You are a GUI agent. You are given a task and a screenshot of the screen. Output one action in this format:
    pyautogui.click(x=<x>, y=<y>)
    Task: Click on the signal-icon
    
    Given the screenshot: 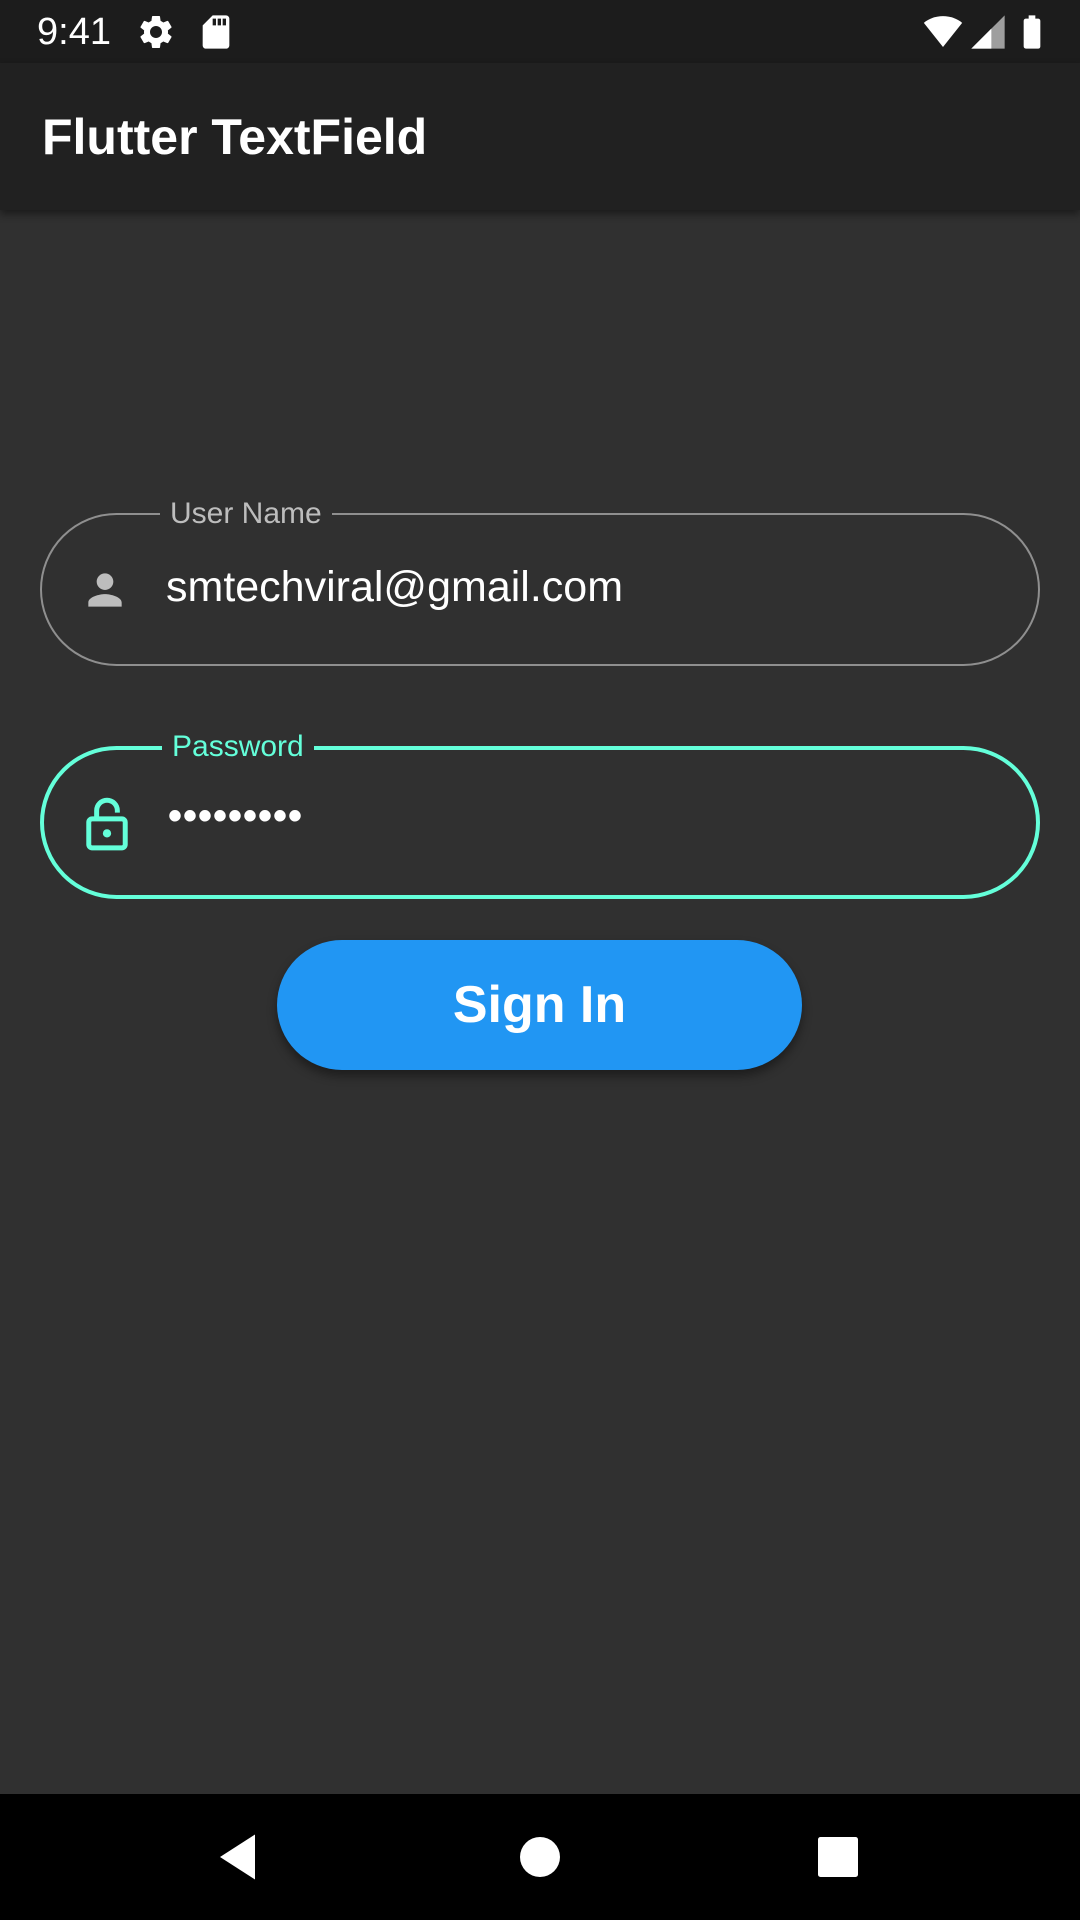 What is the action you would take?
    pyautogui.click(x=988, y=32)
    